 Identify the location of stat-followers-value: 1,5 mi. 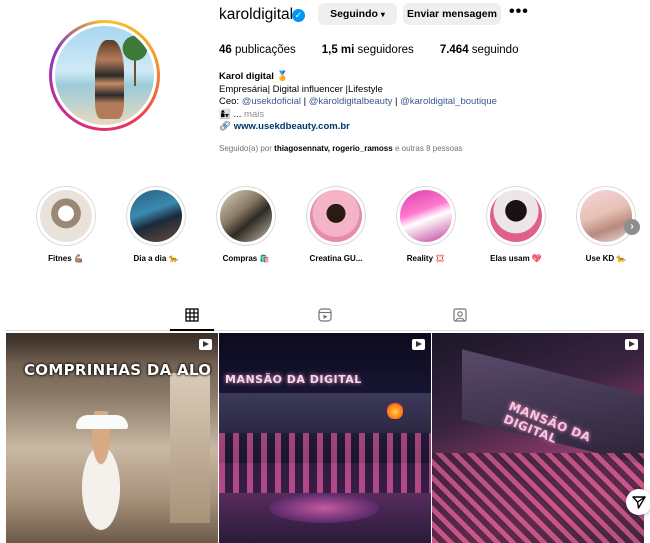
(338, 50).